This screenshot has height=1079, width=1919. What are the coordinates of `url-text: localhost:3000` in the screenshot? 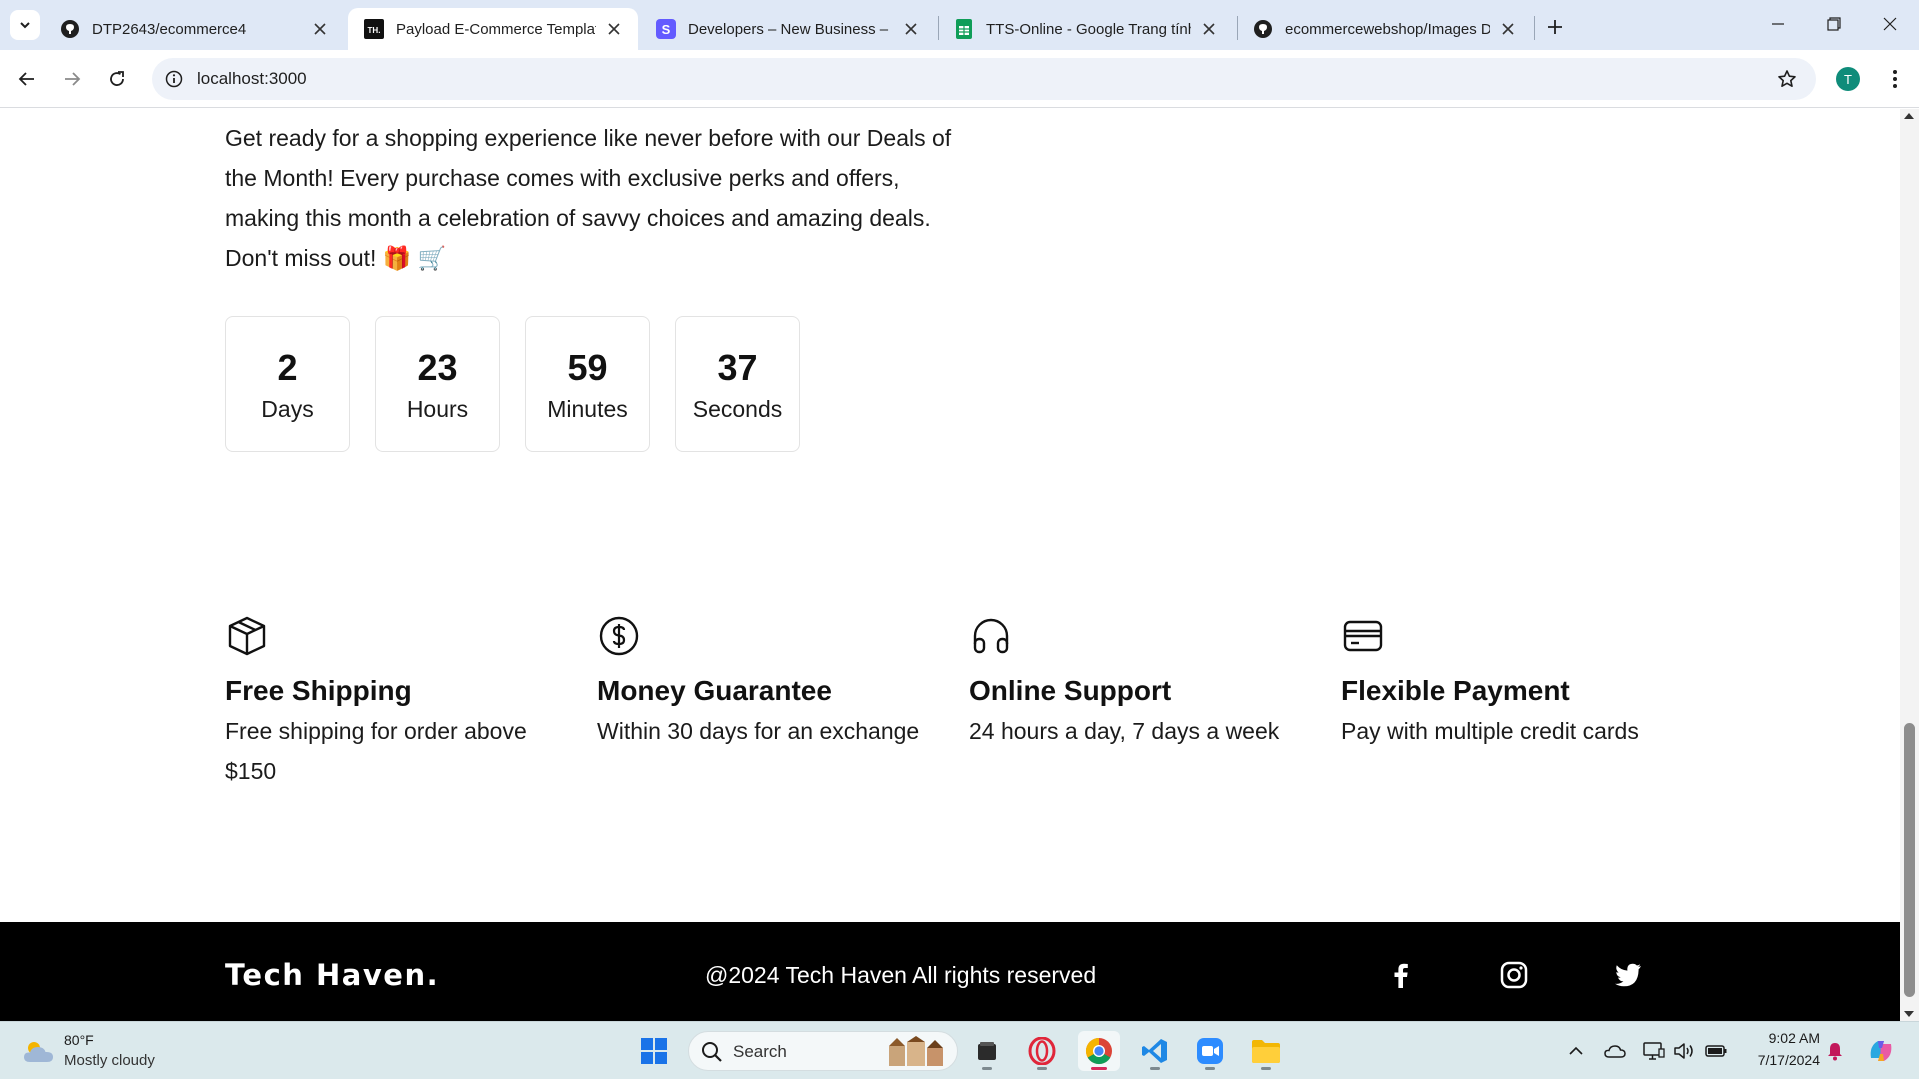 It's located at (252, 79).